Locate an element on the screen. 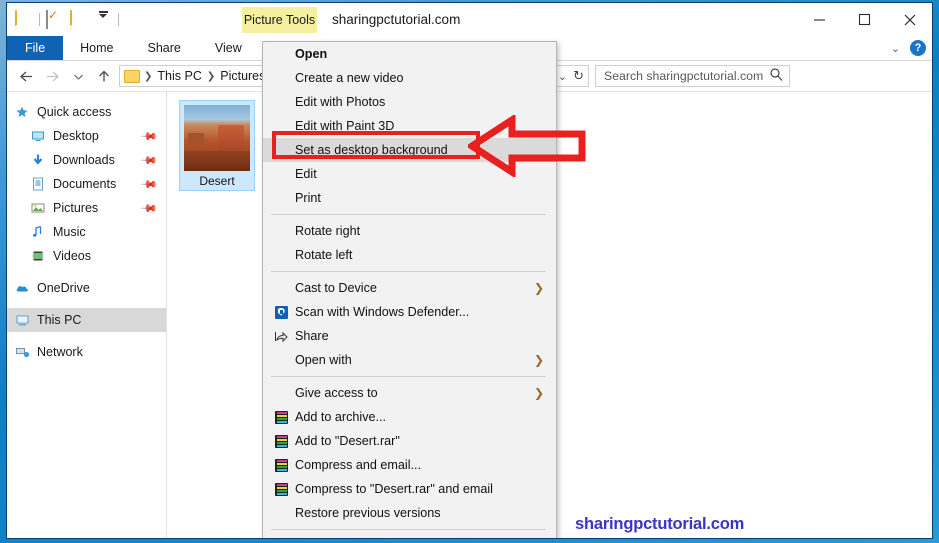 This screenshot has height=543, width=939. up-button is located at coordinates (104, 76).